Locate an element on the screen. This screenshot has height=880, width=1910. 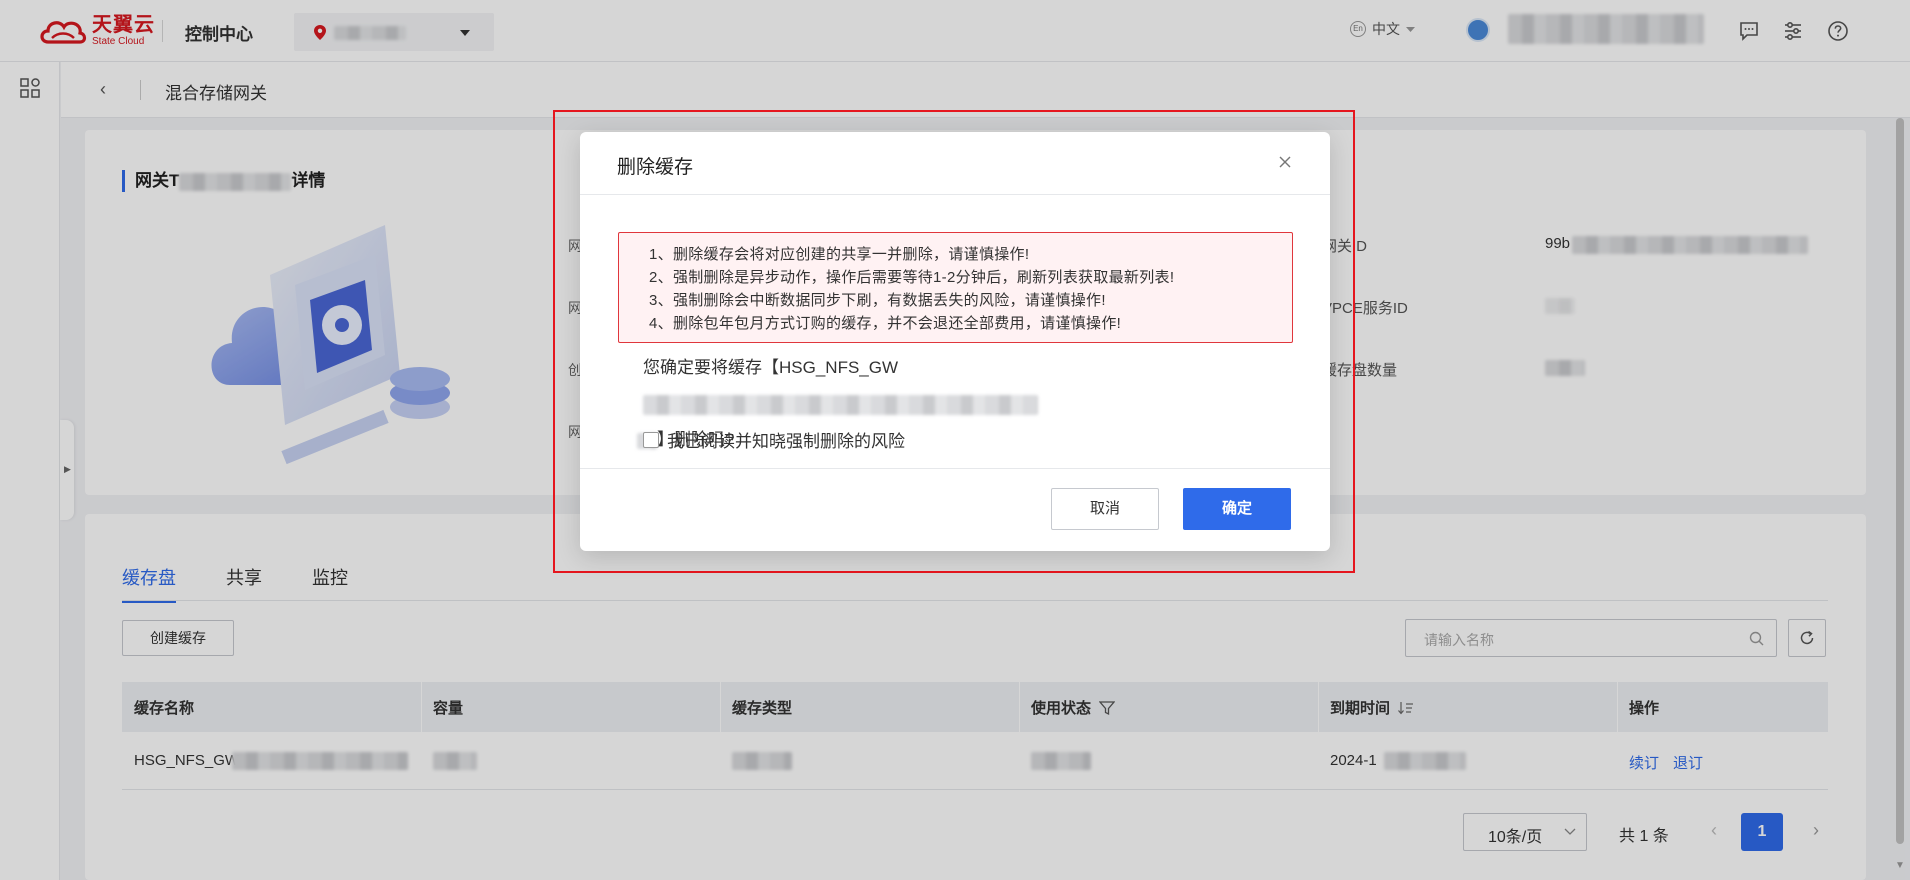
dialog-header-divider is located at coordinates (955, 194).